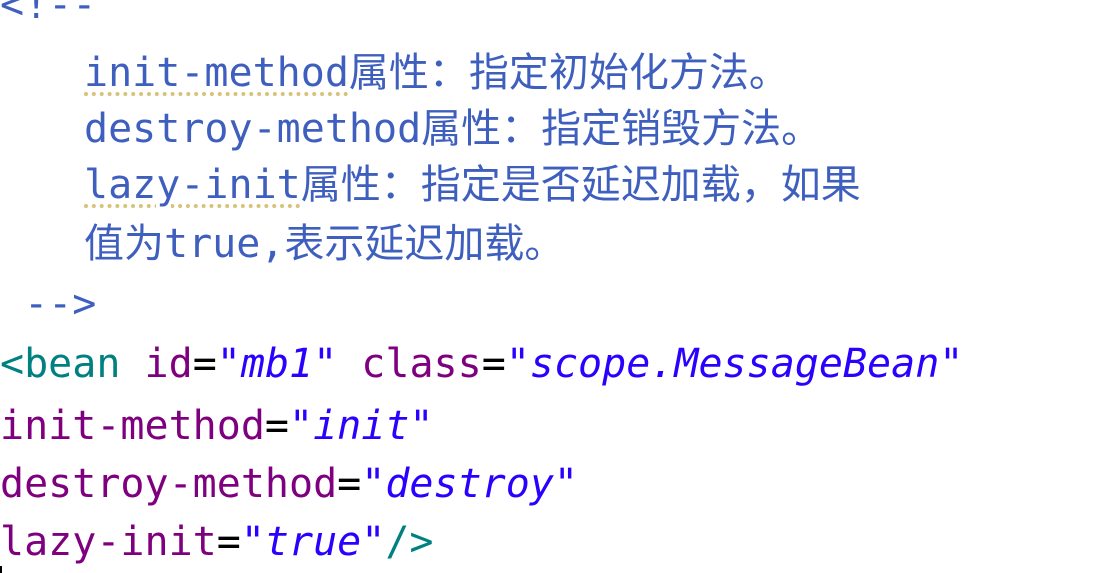 Image resolution: width=1094 pixels, height=573 pixels. What do you see at coordinates (361, 426) in the screenshot?
I see `attr-init-value: "init"` at bounding box center [361, 426].